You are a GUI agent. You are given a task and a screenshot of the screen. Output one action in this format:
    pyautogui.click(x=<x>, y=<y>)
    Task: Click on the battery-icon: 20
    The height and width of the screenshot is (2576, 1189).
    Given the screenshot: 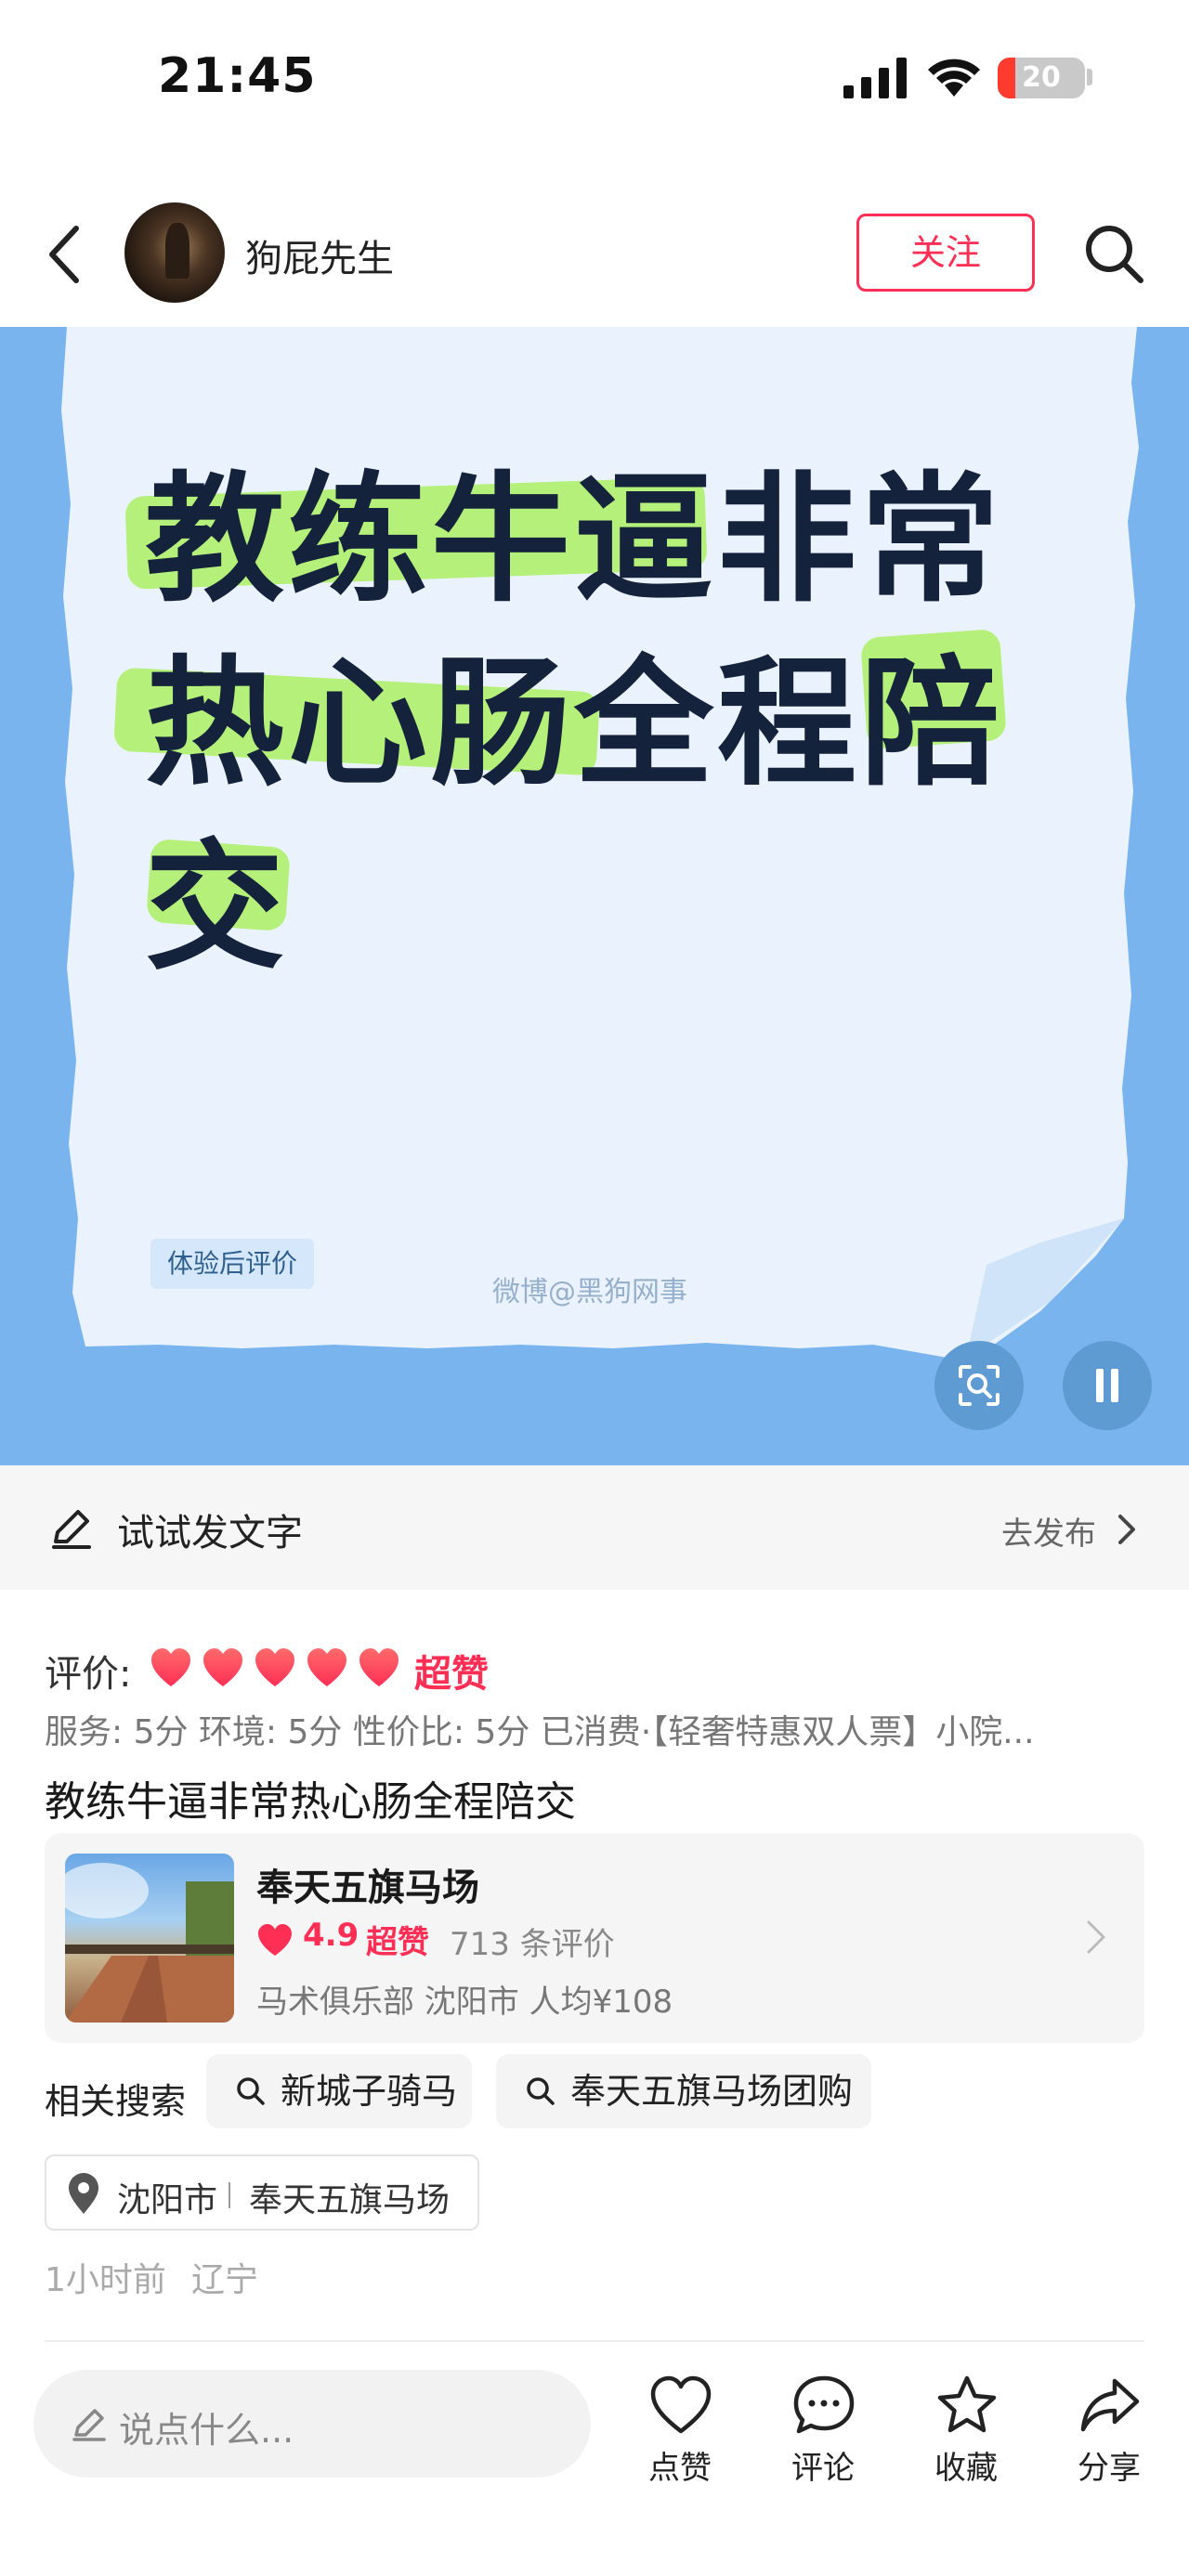 What is the action you would take?
    pyautogui.click(x=1041, y=78)
    